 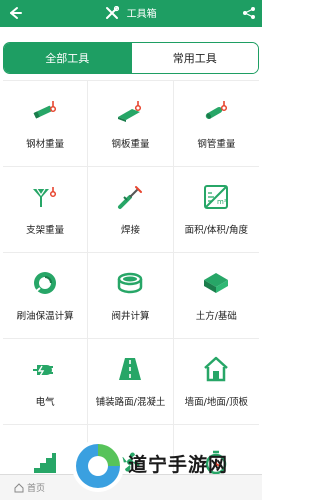 What do you see at coordinates (45, 462) in the screenshot?
I see `stairs-icon` at bounding box center [45, 462].